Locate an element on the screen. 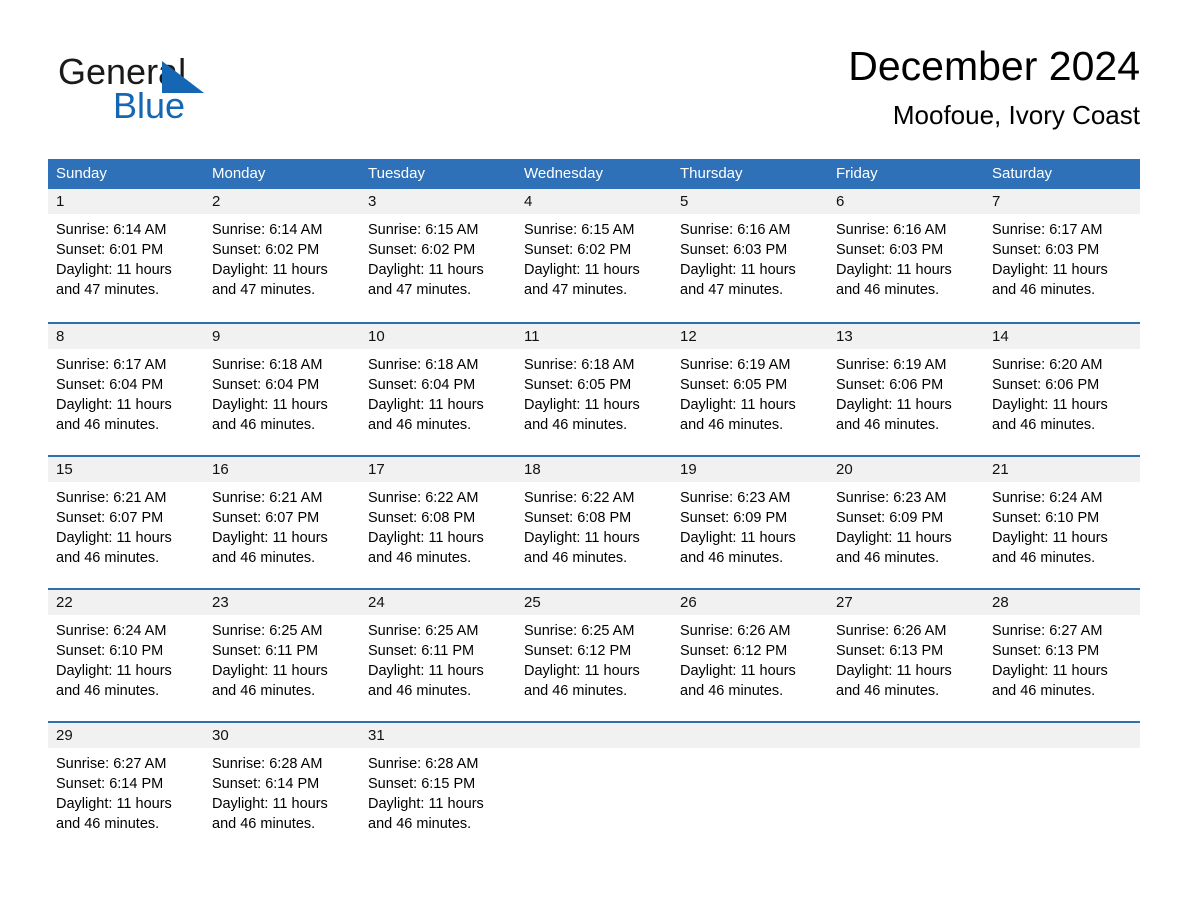  day-number-band: 2 is located at coordinates (282, 201).